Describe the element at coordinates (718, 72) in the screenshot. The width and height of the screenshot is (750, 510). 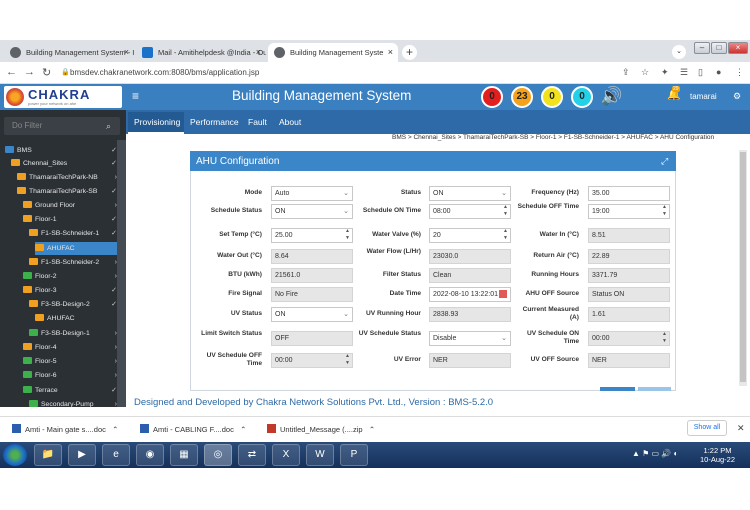
I see `profile-icon: ●` at that location.